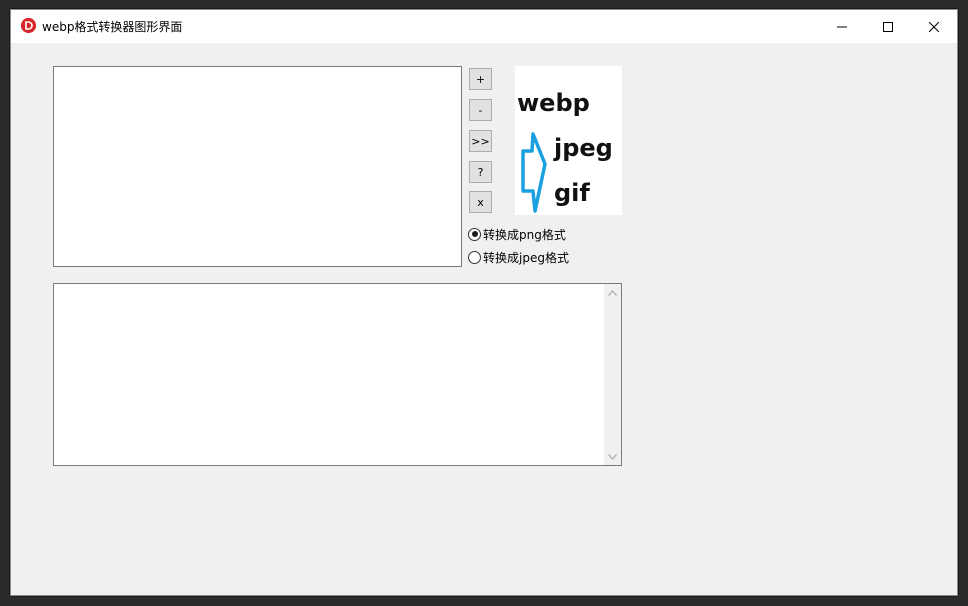 This screenshot has width=968, height=606. I want to click on jpeg-radio, so click(474, 257).